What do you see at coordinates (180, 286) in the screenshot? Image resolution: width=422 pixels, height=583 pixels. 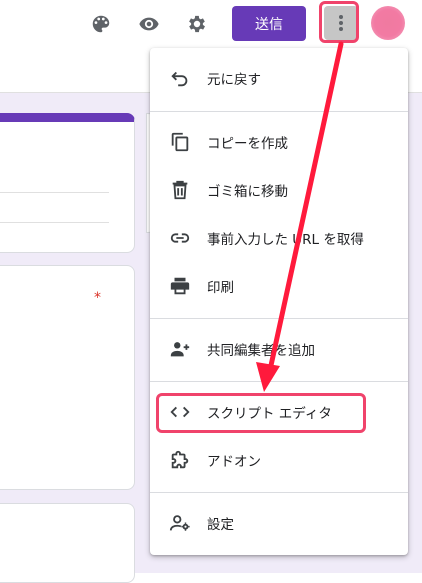 I see `print-icon` at bounding box center [180, 286].